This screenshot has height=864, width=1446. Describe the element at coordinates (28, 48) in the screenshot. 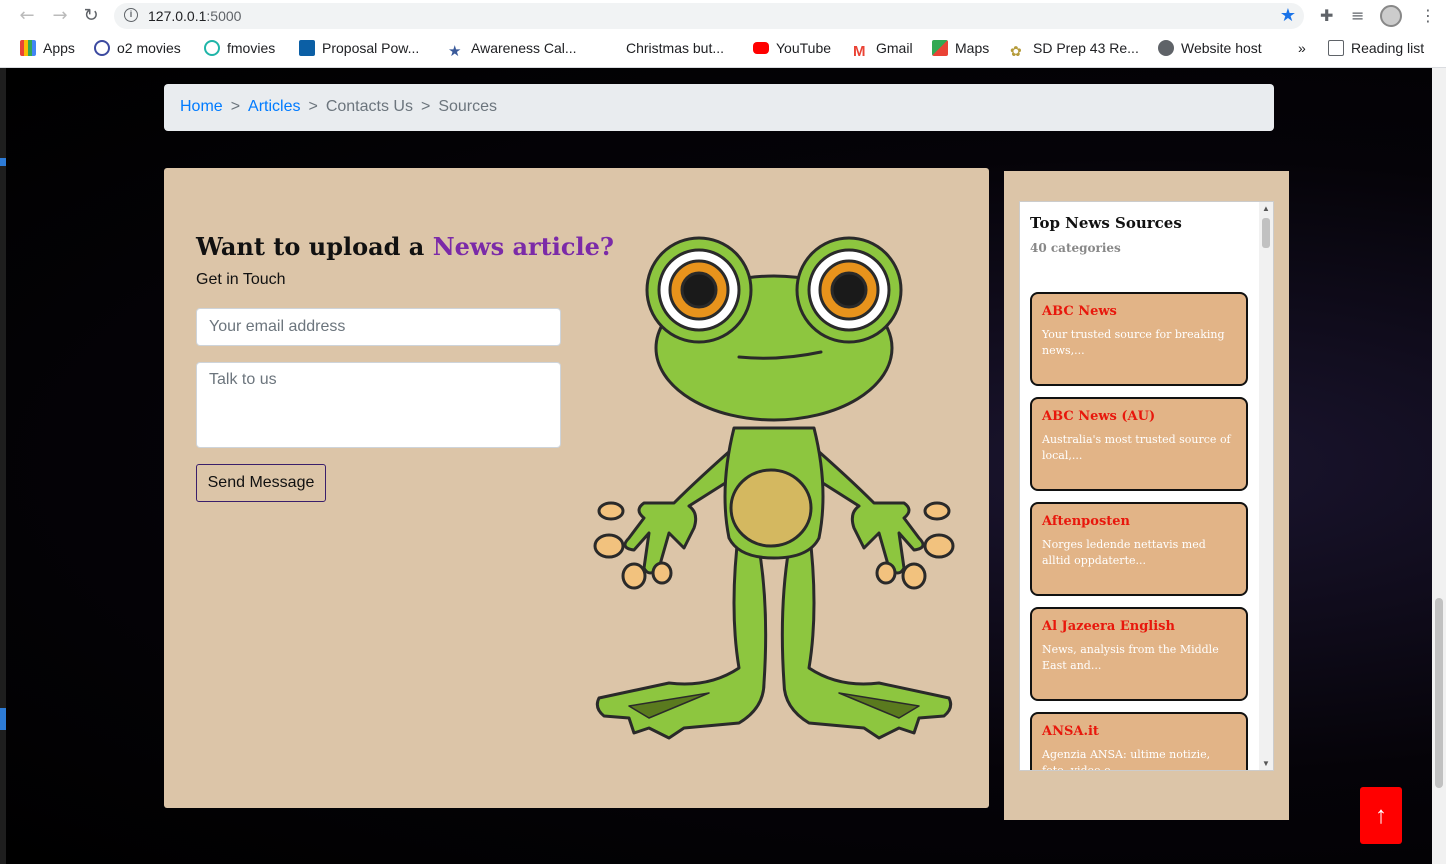

I see `apps-grid-icon` at that location.